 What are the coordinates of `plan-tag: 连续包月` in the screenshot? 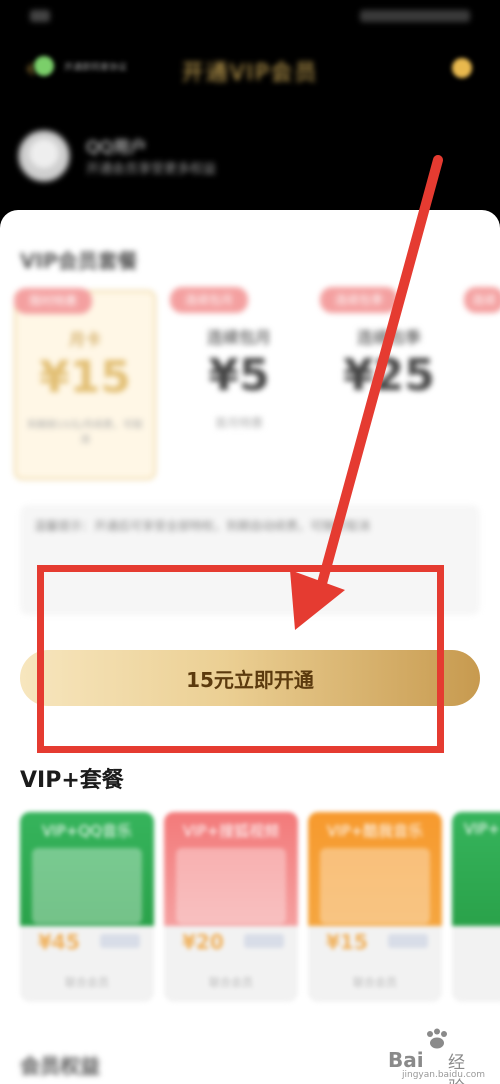 It's located at (209, 300).